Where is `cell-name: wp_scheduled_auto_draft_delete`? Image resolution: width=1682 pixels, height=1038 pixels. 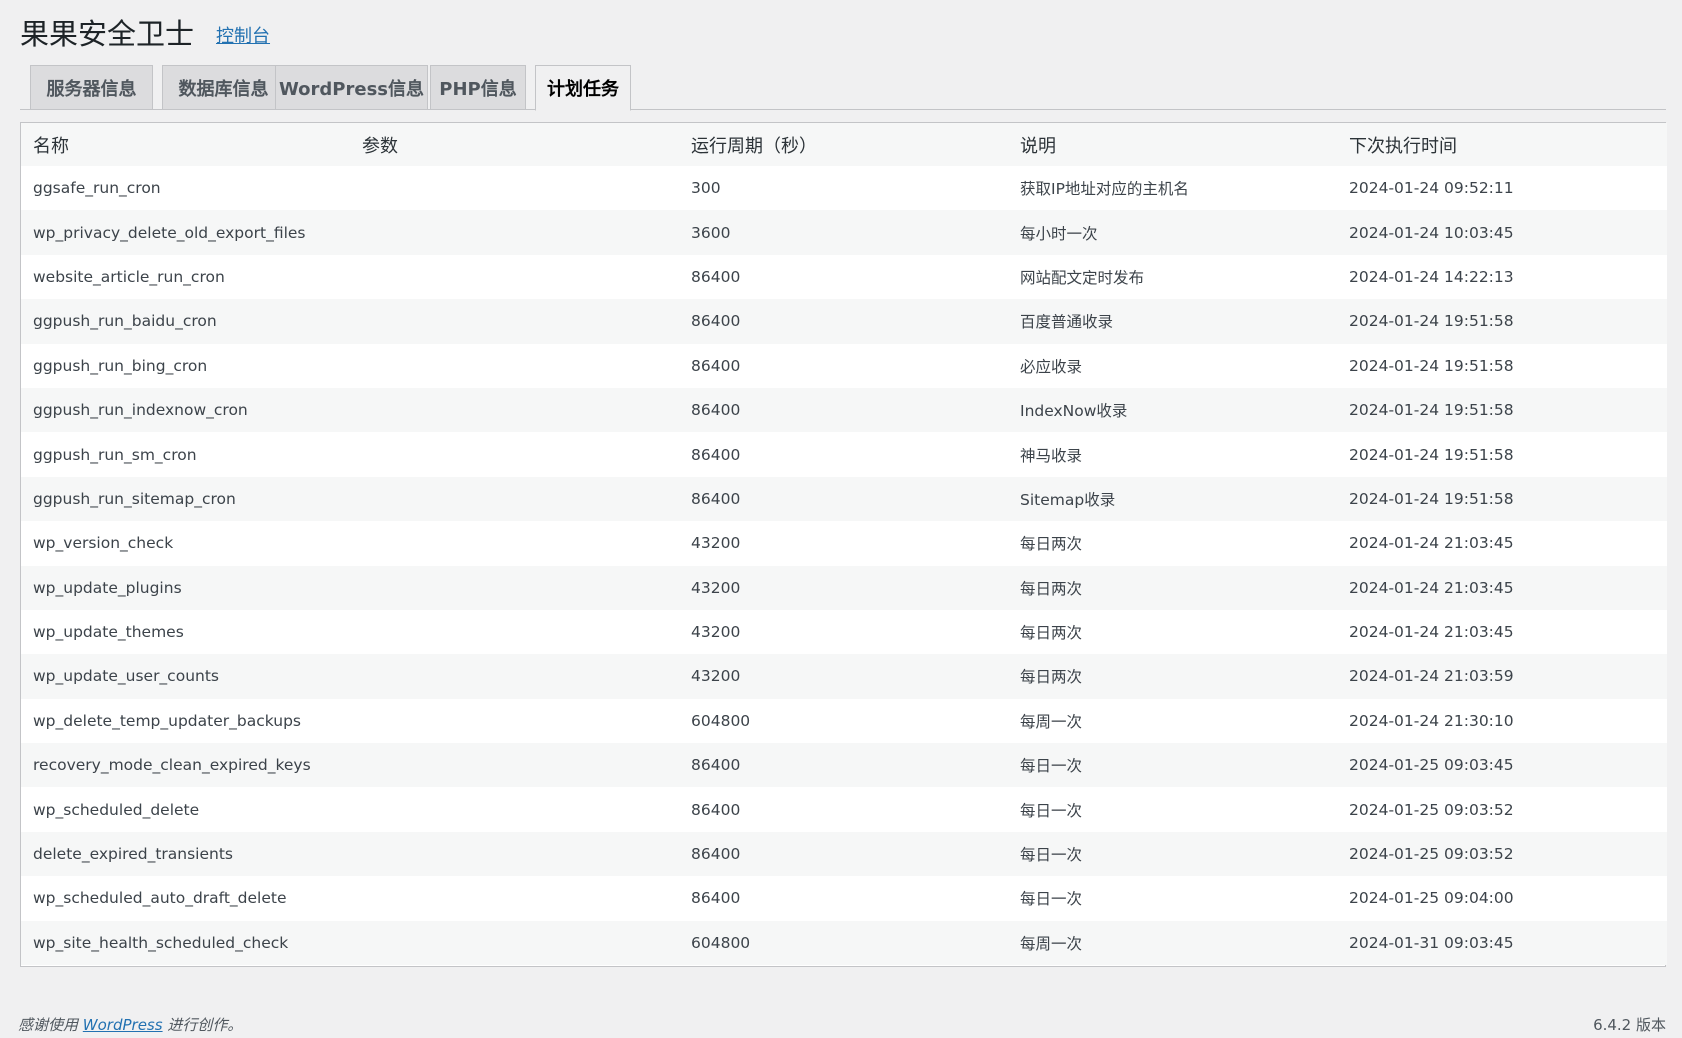
cell-name: wp_scheduled_auto_draft_delete is located at coordinates (185, 898).